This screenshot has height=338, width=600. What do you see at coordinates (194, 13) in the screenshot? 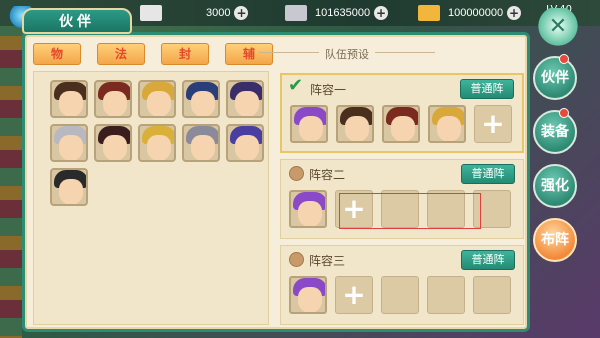
I see `resource-scroll: 3000 +` at bounding box center [194, 13].